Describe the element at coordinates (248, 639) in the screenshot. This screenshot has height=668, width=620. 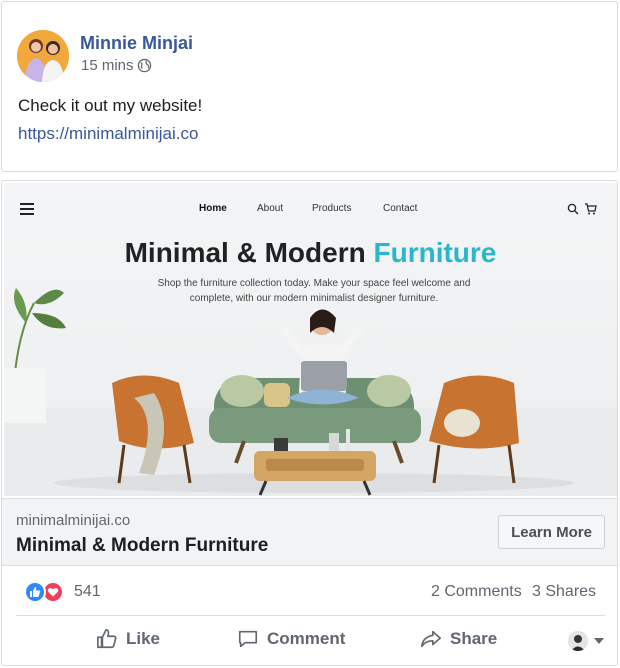
I see `comment-icon` at that location.